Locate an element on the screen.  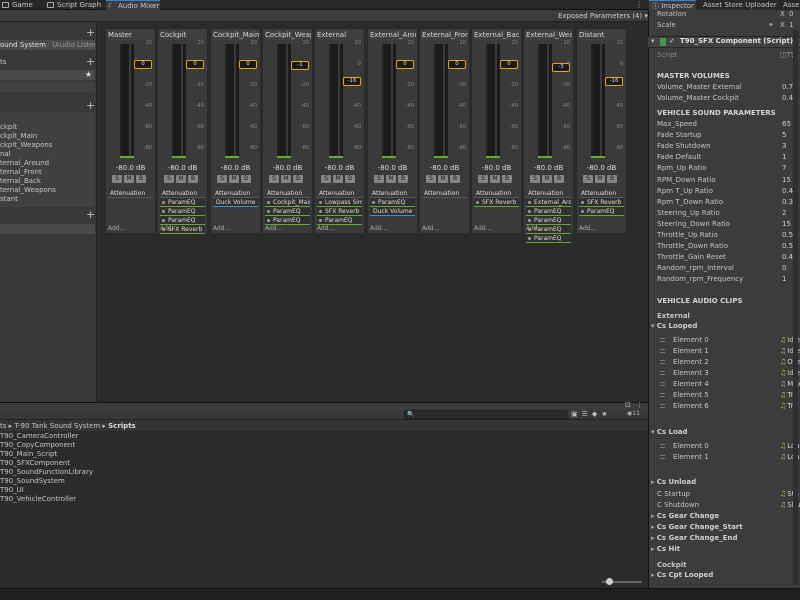
exposed-parameters-dropdown: Exposed Parameters (4) ▾ is located at coordinates (603, 16).